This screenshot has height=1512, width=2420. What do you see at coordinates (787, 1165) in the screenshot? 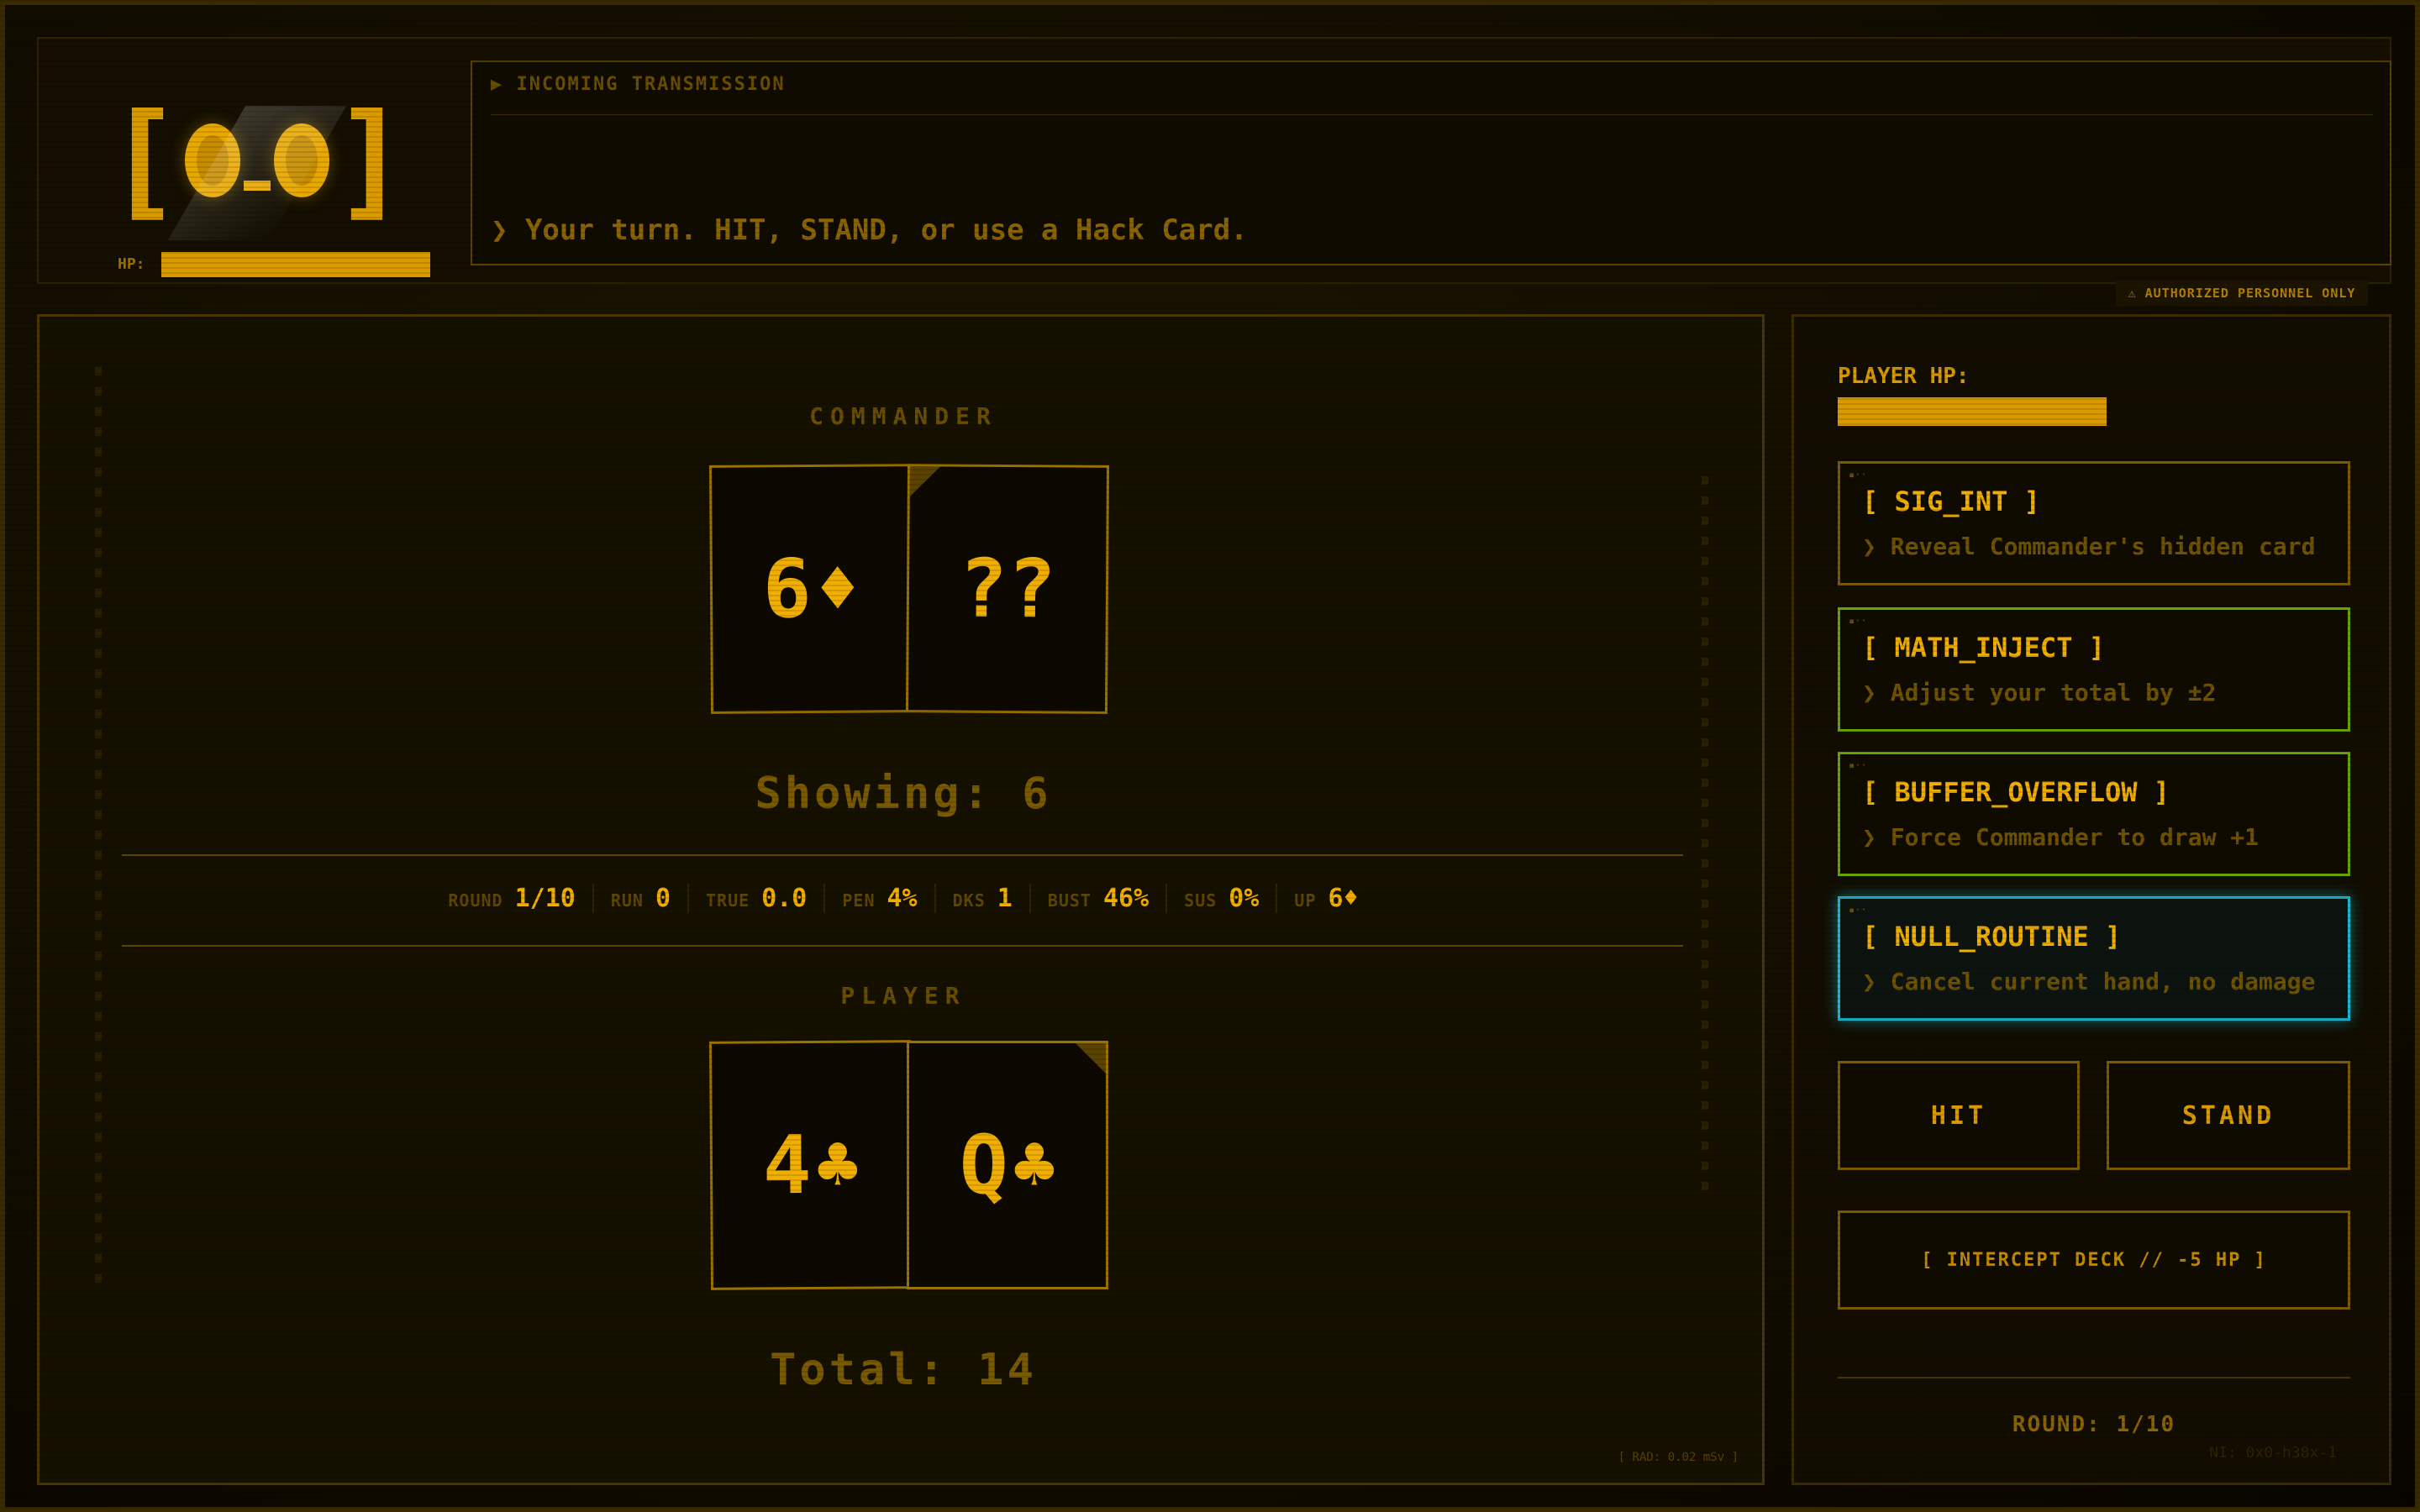
I see `card-rank: 4` at bounding box center [787, 1165].